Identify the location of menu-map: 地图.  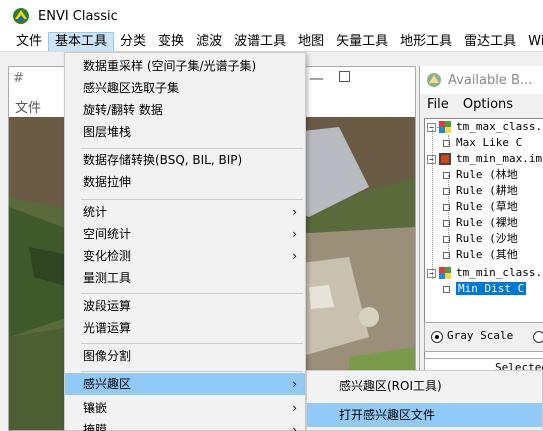
(311, 41).